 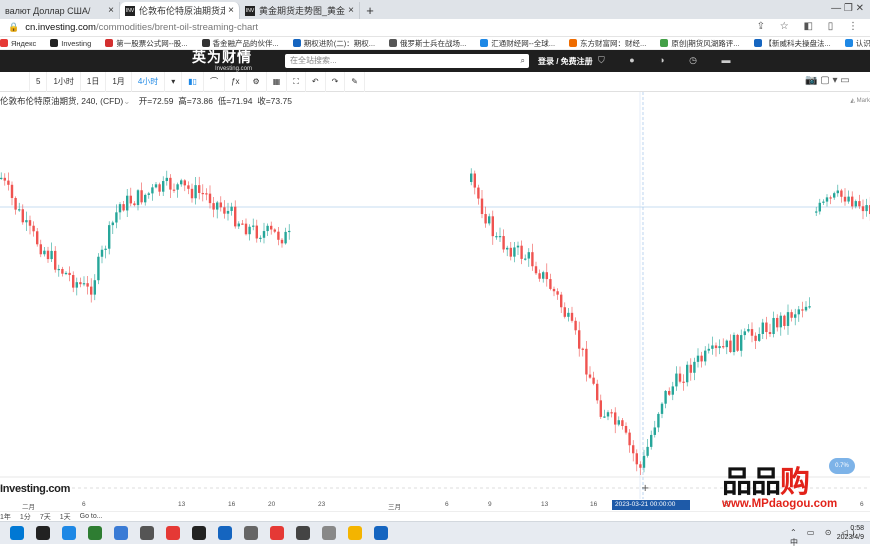 What do you see at coordinates (336, 81) in the screenshot?
I see `chart-tool-icon: ↷` at bounding box center [336, 81].